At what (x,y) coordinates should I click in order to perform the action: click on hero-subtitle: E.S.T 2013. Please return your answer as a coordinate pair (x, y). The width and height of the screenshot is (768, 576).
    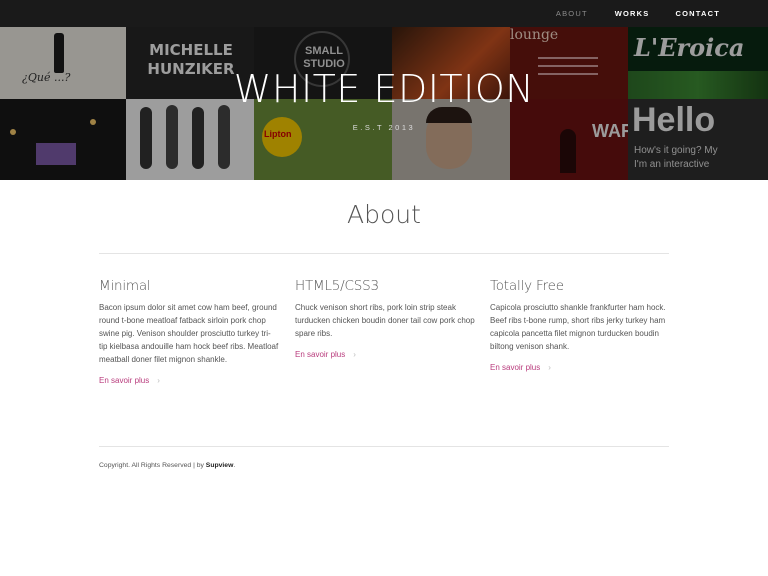
    Looking at the image, I should click on (384, 127).